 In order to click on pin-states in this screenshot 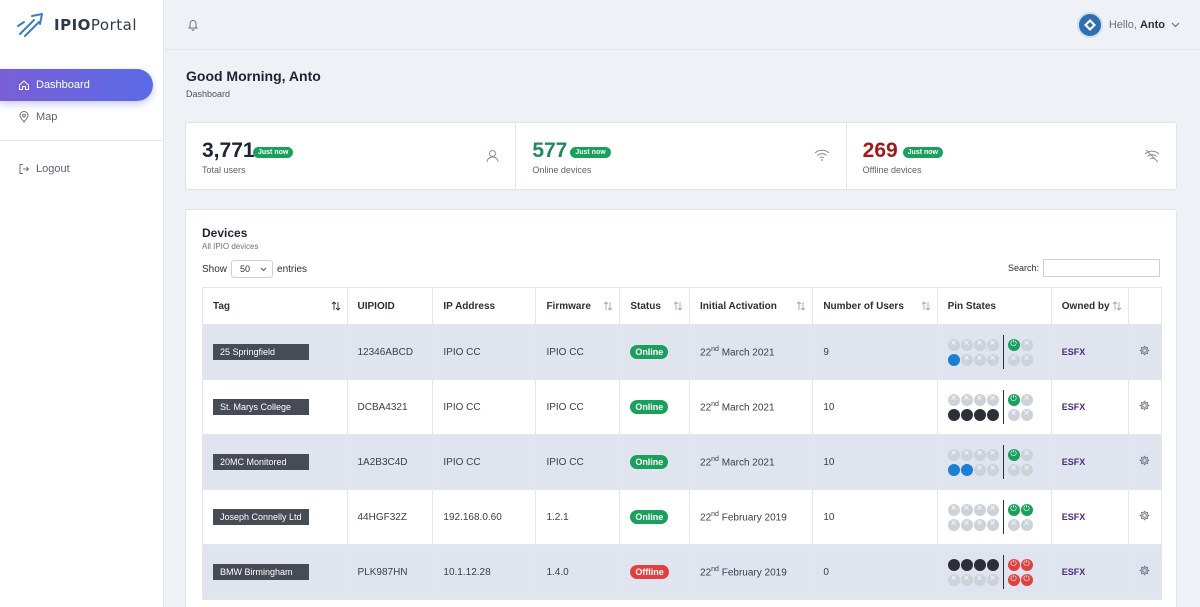, I will do `click(994, 352)`.